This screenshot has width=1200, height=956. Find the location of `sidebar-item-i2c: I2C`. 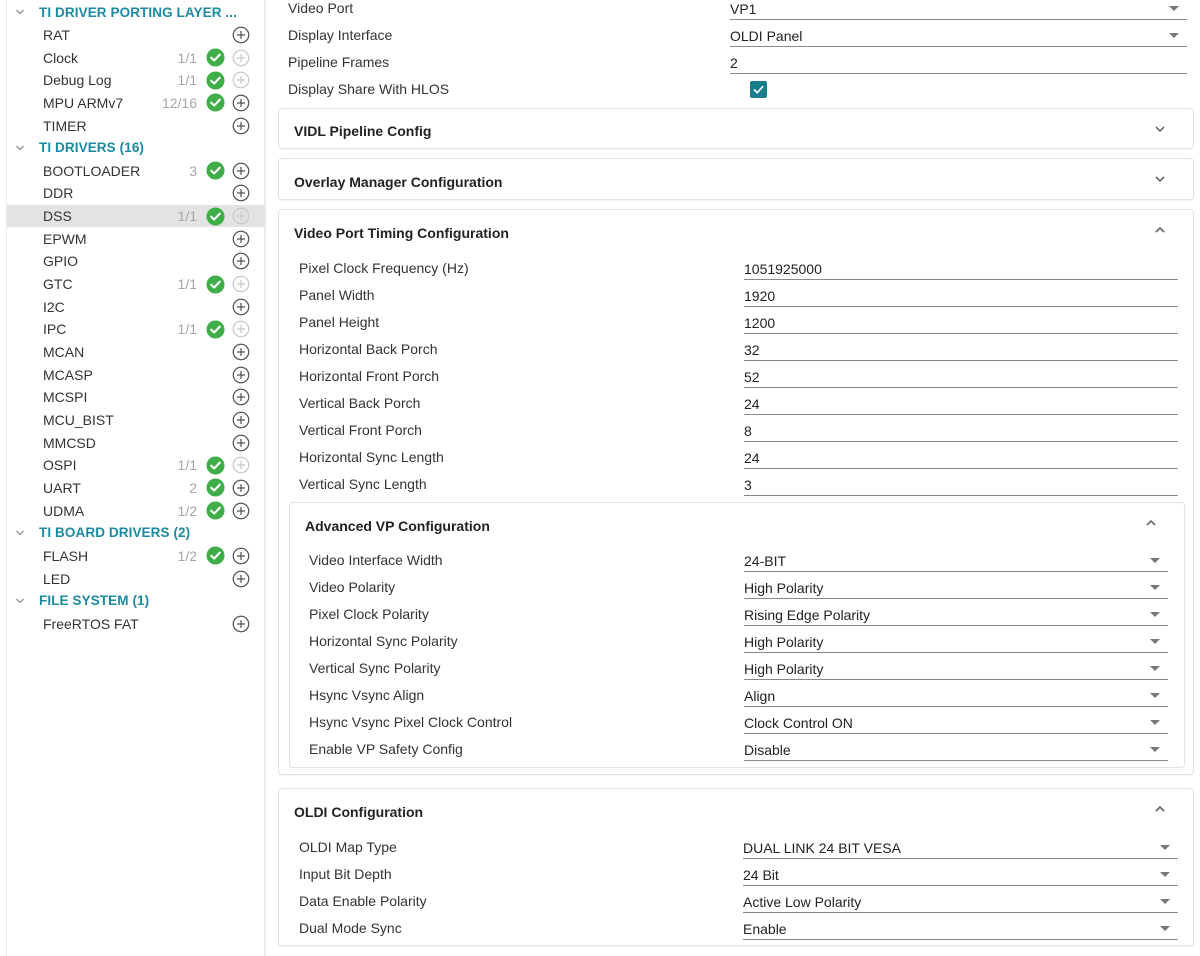

sidebar-item-i2c: I2C is located at coordinates (136, 306).